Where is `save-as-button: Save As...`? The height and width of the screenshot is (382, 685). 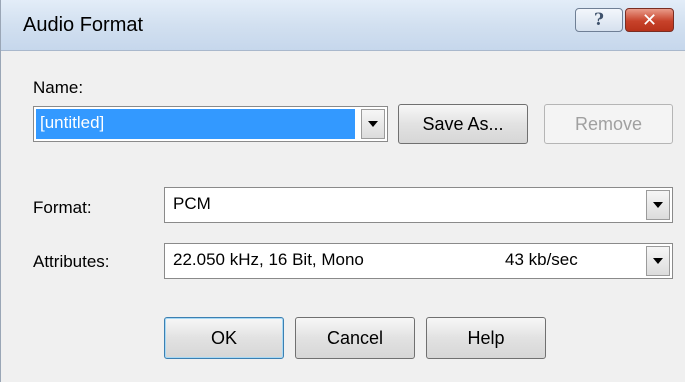
save-as-button: Save As... is located at coordinates (463, 124).